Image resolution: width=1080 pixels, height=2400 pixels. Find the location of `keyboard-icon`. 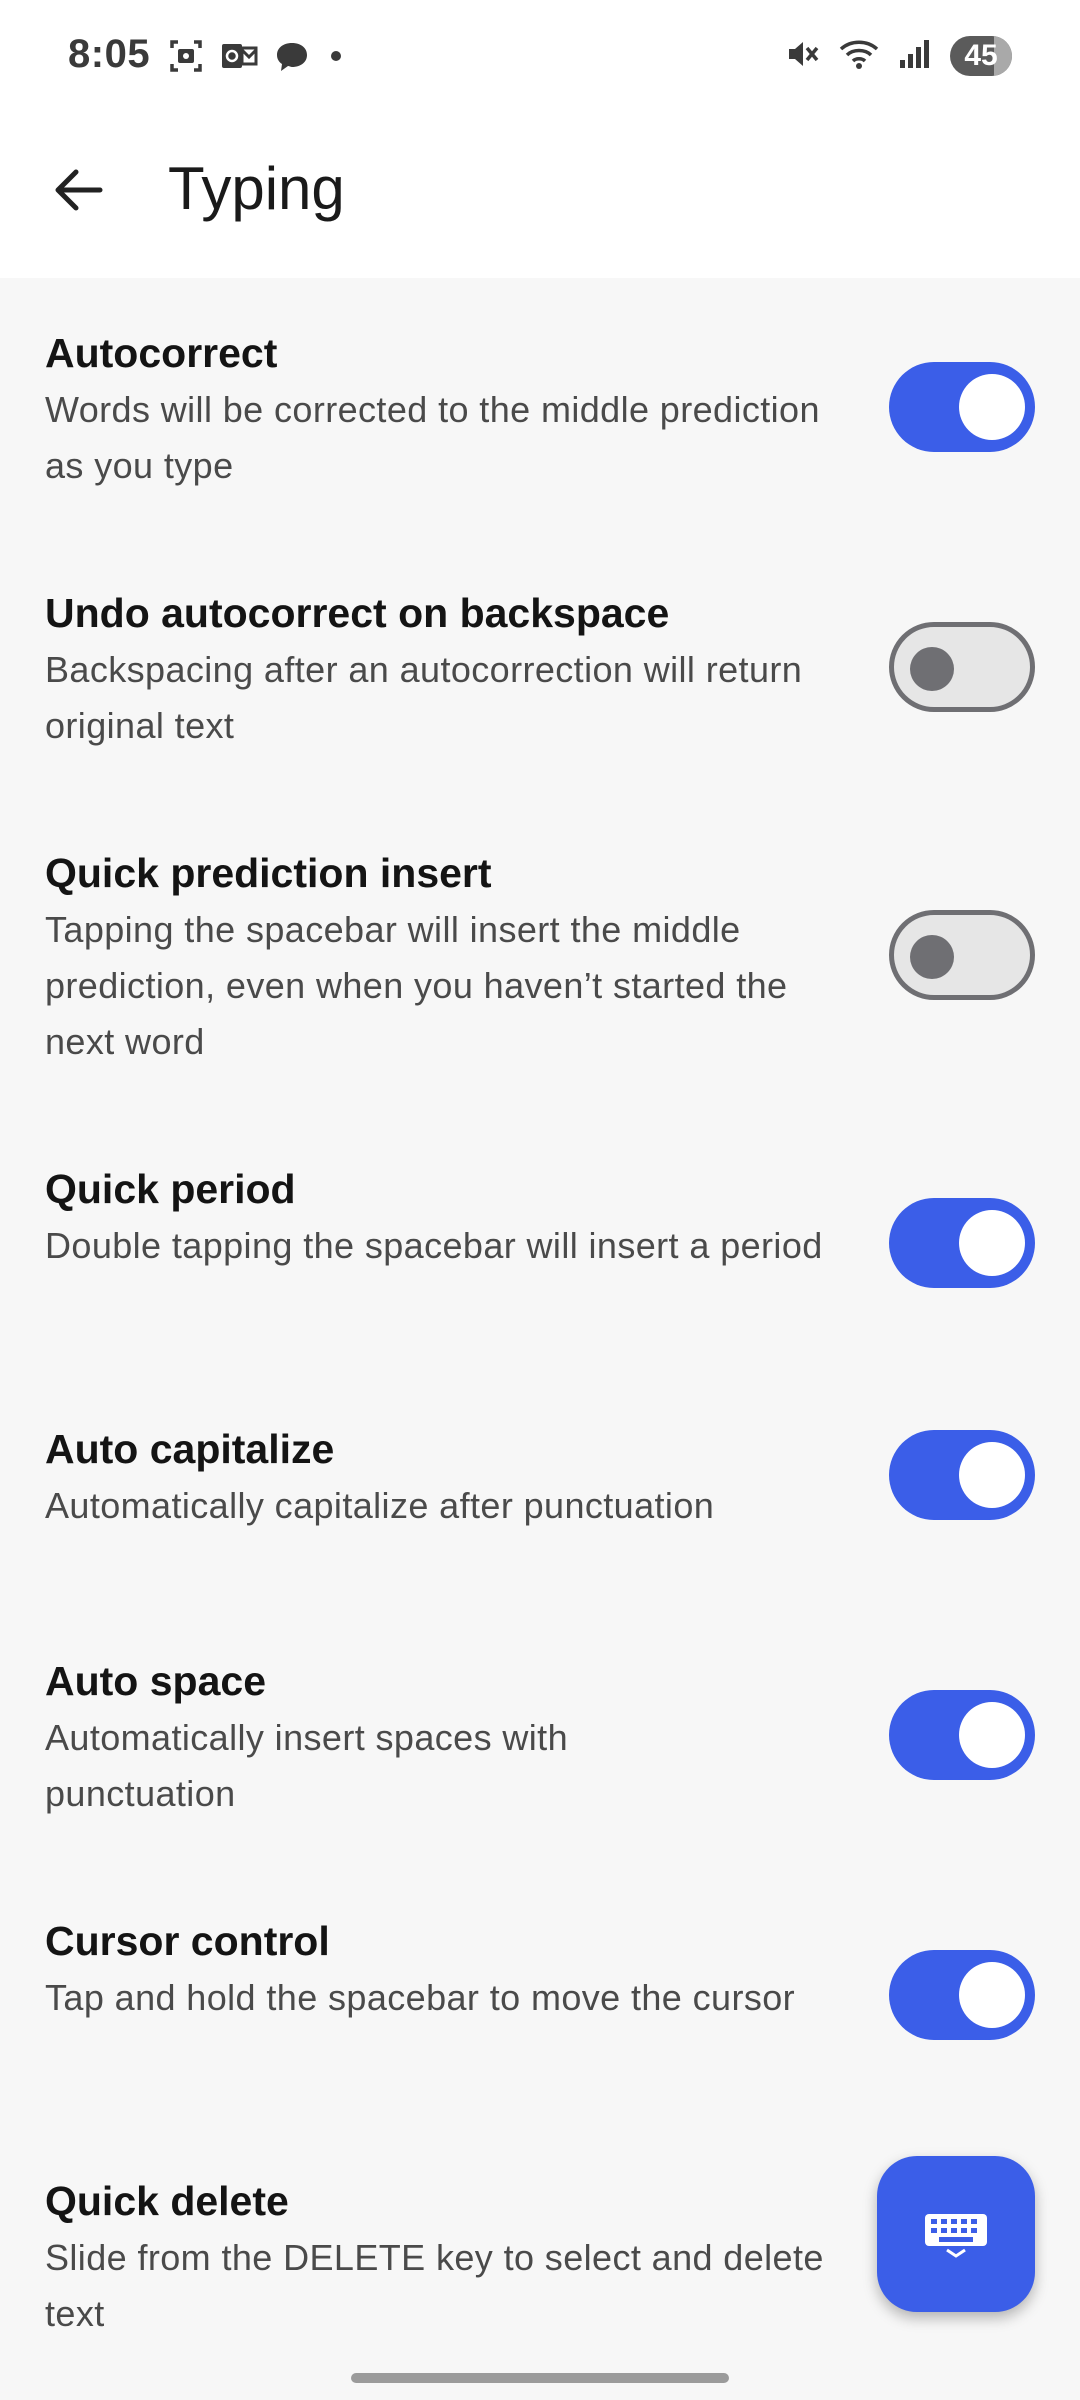

keyboard-icon is located at coordinates (956, 2236).